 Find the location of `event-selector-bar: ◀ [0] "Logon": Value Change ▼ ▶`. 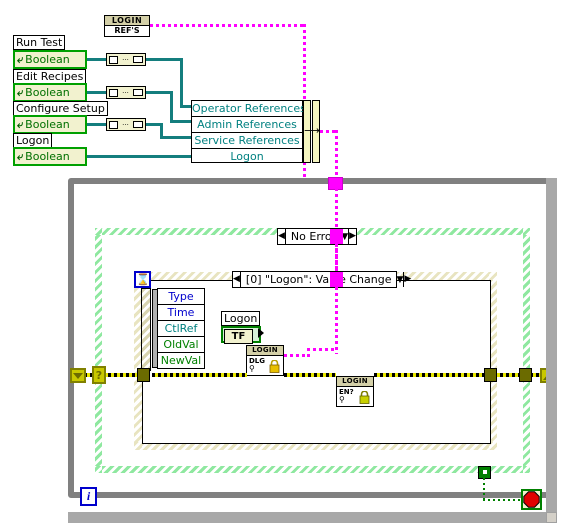

event-selector-bar: ◀ [0] "Logon": Value Change ▼ ▶ is located at coordinates (321, 279).